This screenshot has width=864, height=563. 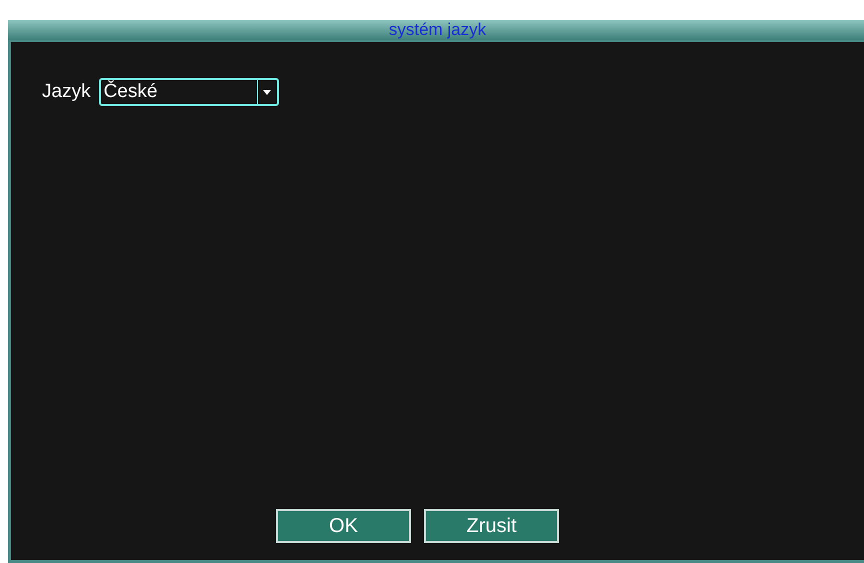 I want to click on dialog-button: OK, so click(x=343, y=526).